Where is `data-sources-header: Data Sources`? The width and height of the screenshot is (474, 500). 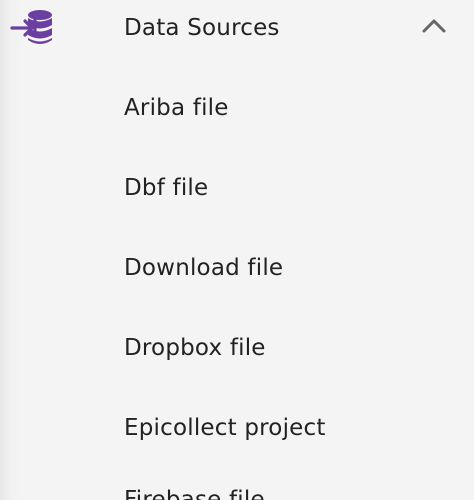 data-sources-header: Data Sources is located at coordinates (237, 28).